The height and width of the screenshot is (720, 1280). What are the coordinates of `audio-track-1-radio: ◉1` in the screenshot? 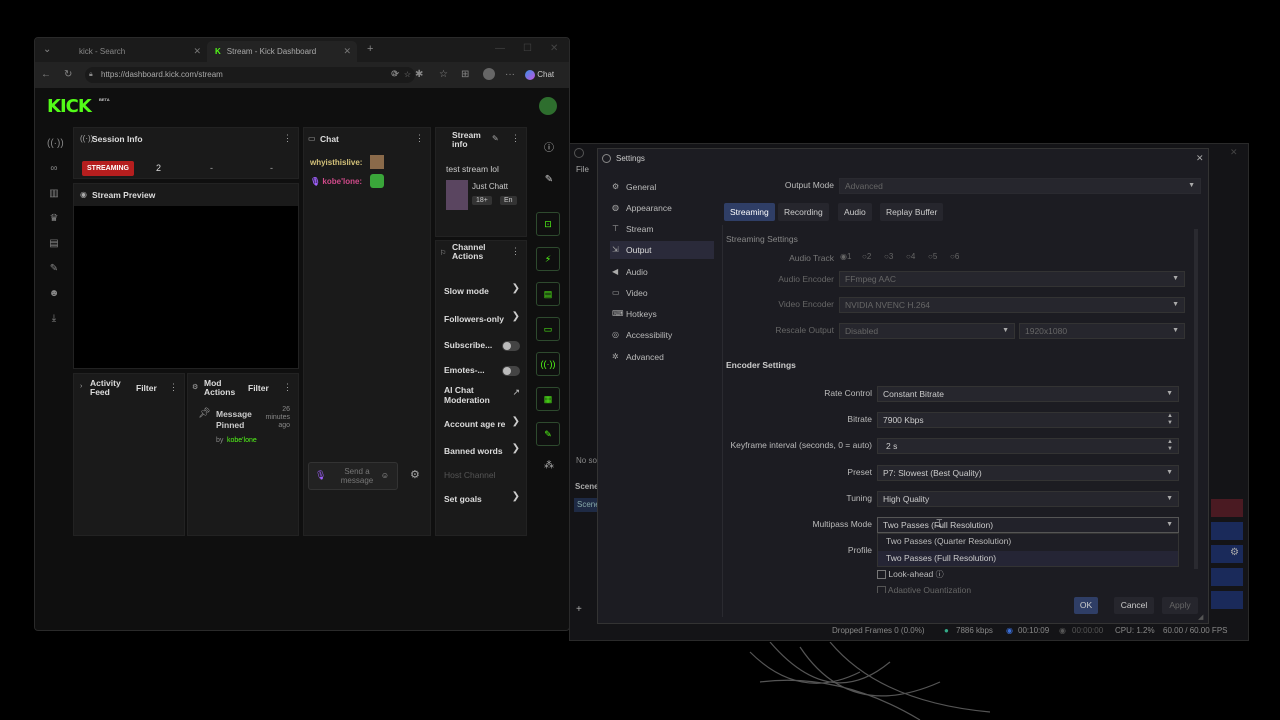 It's located at (845, 256).